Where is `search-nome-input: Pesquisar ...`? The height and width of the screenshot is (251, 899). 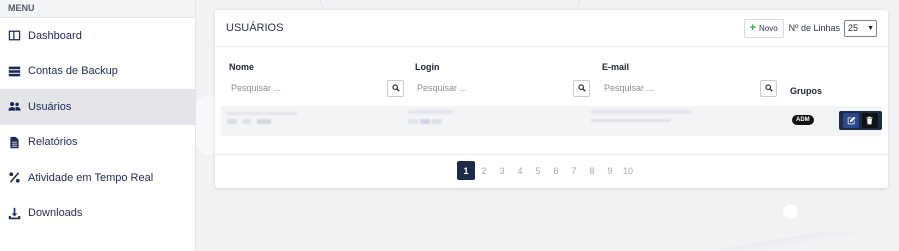
search-nome-input: Pesquisar ... is located at coordinates (308, 88).